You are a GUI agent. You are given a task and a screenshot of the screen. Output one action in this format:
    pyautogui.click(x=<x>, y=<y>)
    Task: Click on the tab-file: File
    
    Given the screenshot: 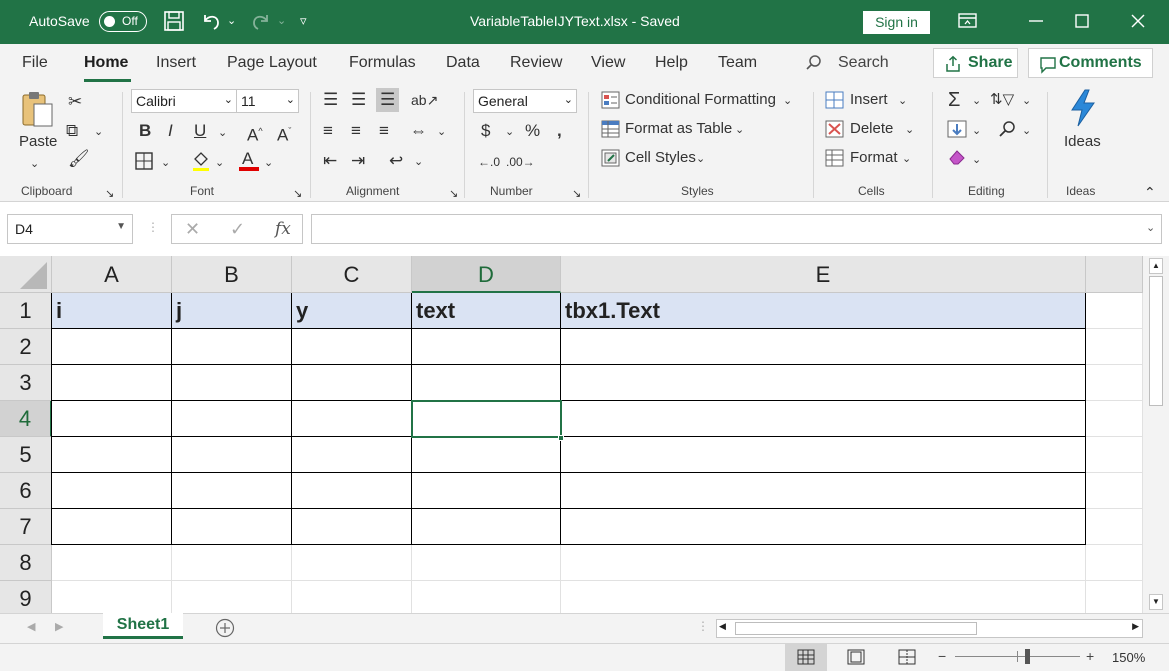 What is the action you would take?
    pyautogui.click(x=35, y=63)
    